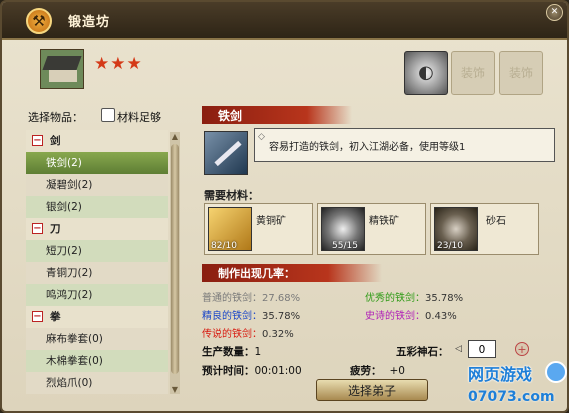 The height and width of the screenshot is (413, 569). Describe the element at coordinates (97, 339) in the screenshot. I see `list-item: 麻布拳套(0)` at that location.